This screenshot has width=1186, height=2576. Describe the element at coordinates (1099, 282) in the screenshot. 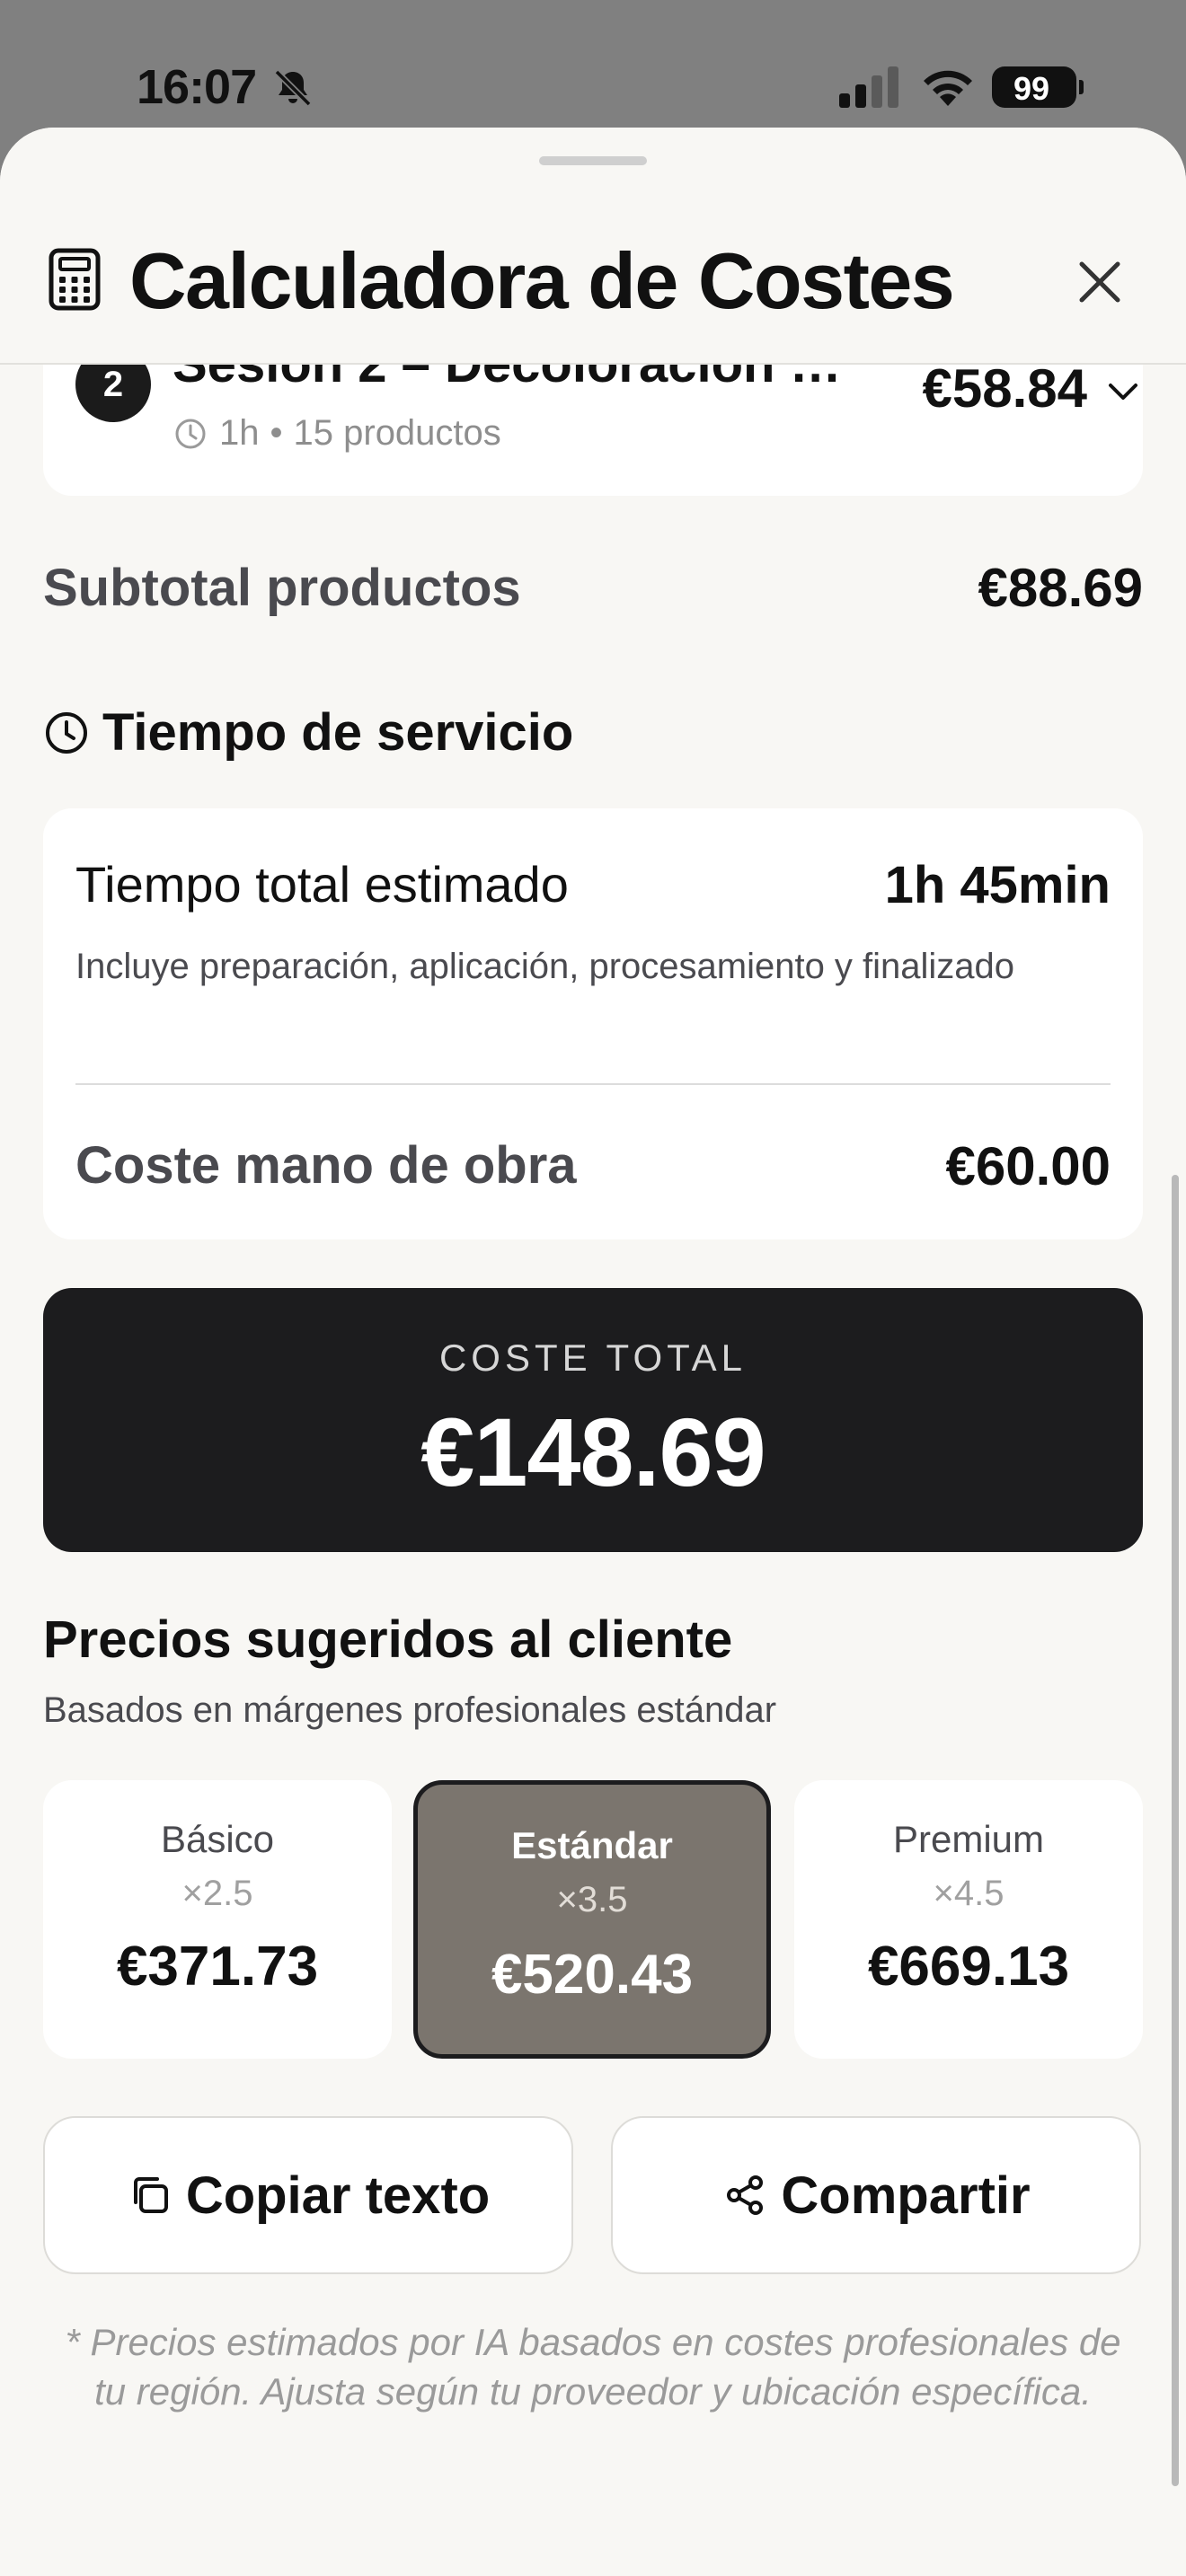

I see `close-icon` at that location.